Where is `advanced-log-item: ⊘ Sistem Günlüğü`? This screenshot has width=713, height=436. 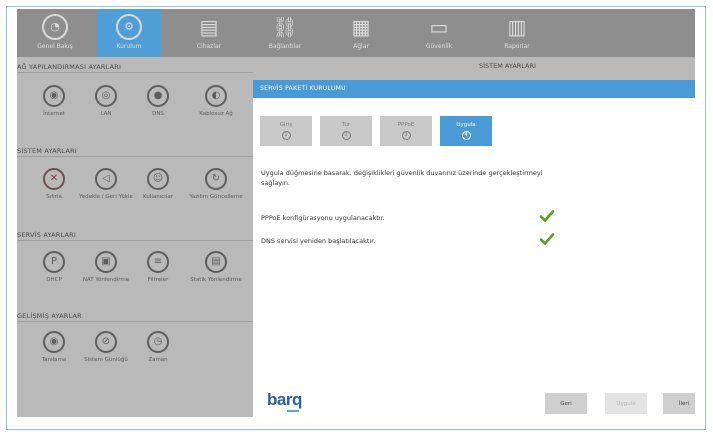
advanced-log-item: ⊘ Sistem Günlüğü is located at coordinates (106, 347).